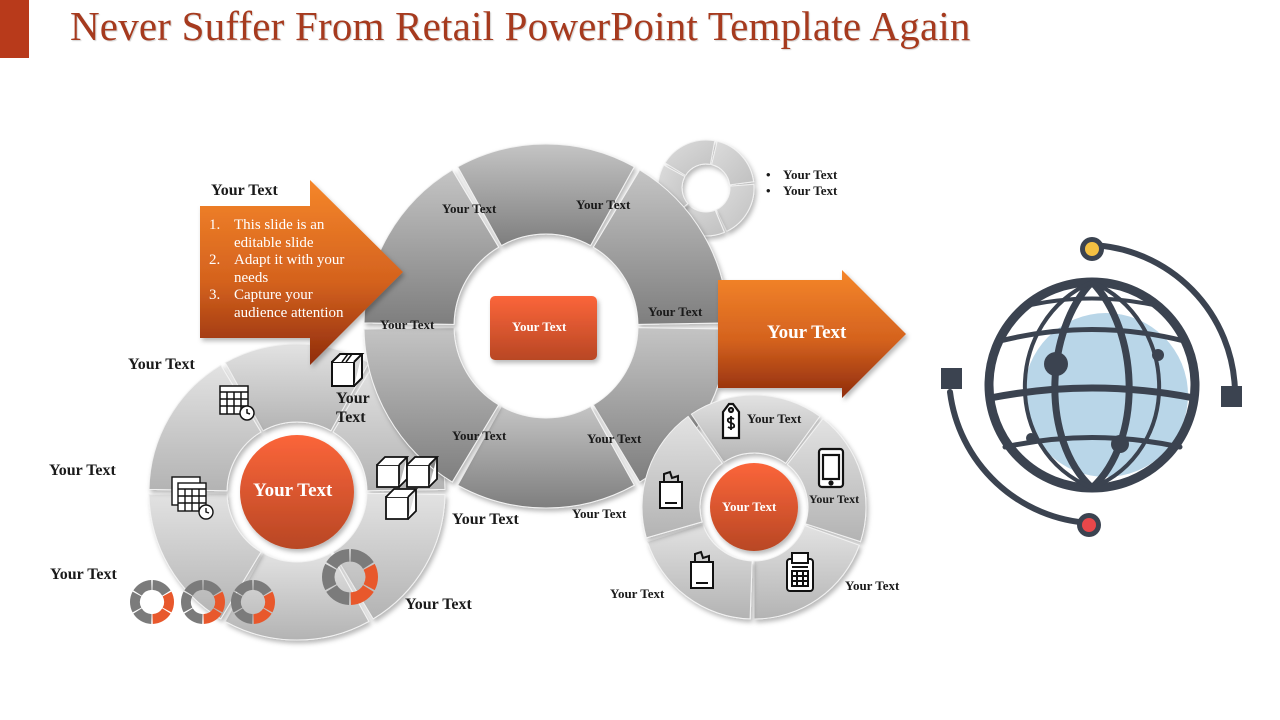 The height and width of the screenshot is (720, 1280). Describe the element at coordinates (807, 332) in the screenshot. I see `right-arrow-label: Your Text` at that location.